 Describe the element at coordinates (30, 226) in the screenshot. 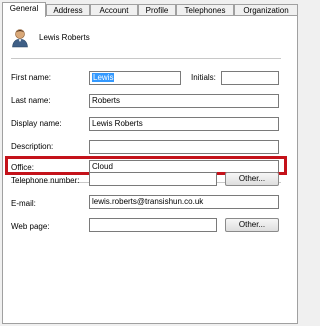

I see `web-page-label: Web page:` at that location.